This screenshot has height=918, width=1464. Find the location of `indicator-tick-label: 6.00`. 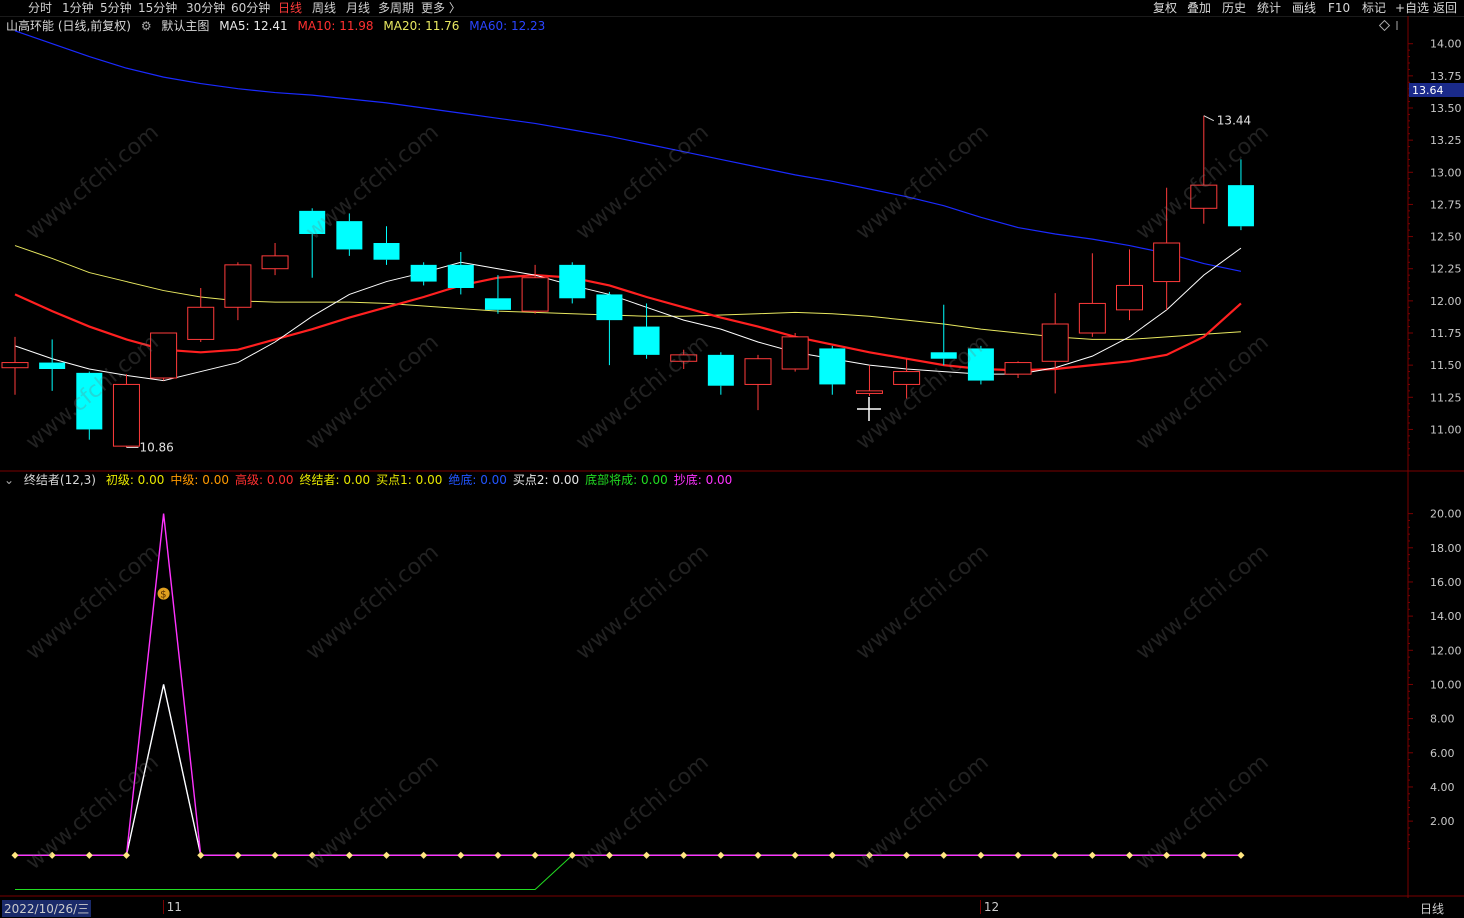

indicator-tick-label: 6.00 is located at coordinates (1442, 753).